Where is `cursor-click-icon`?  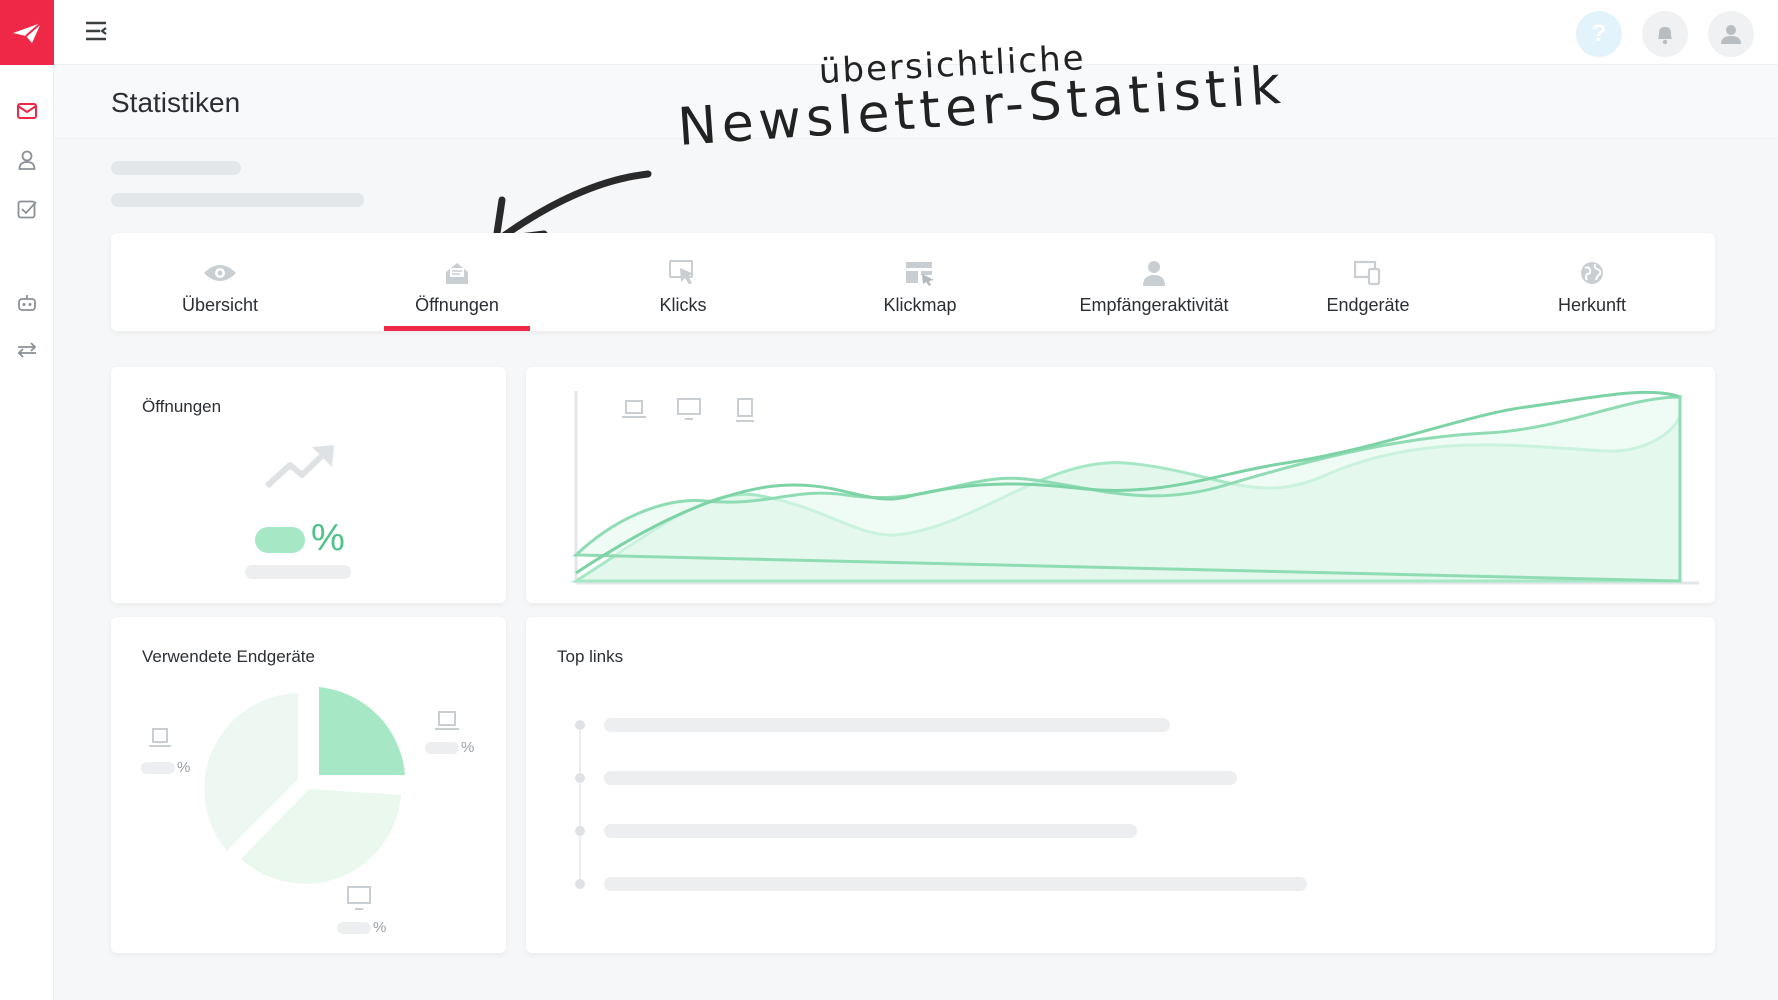
cursor-click-icon is located at coordinates (681, 272).